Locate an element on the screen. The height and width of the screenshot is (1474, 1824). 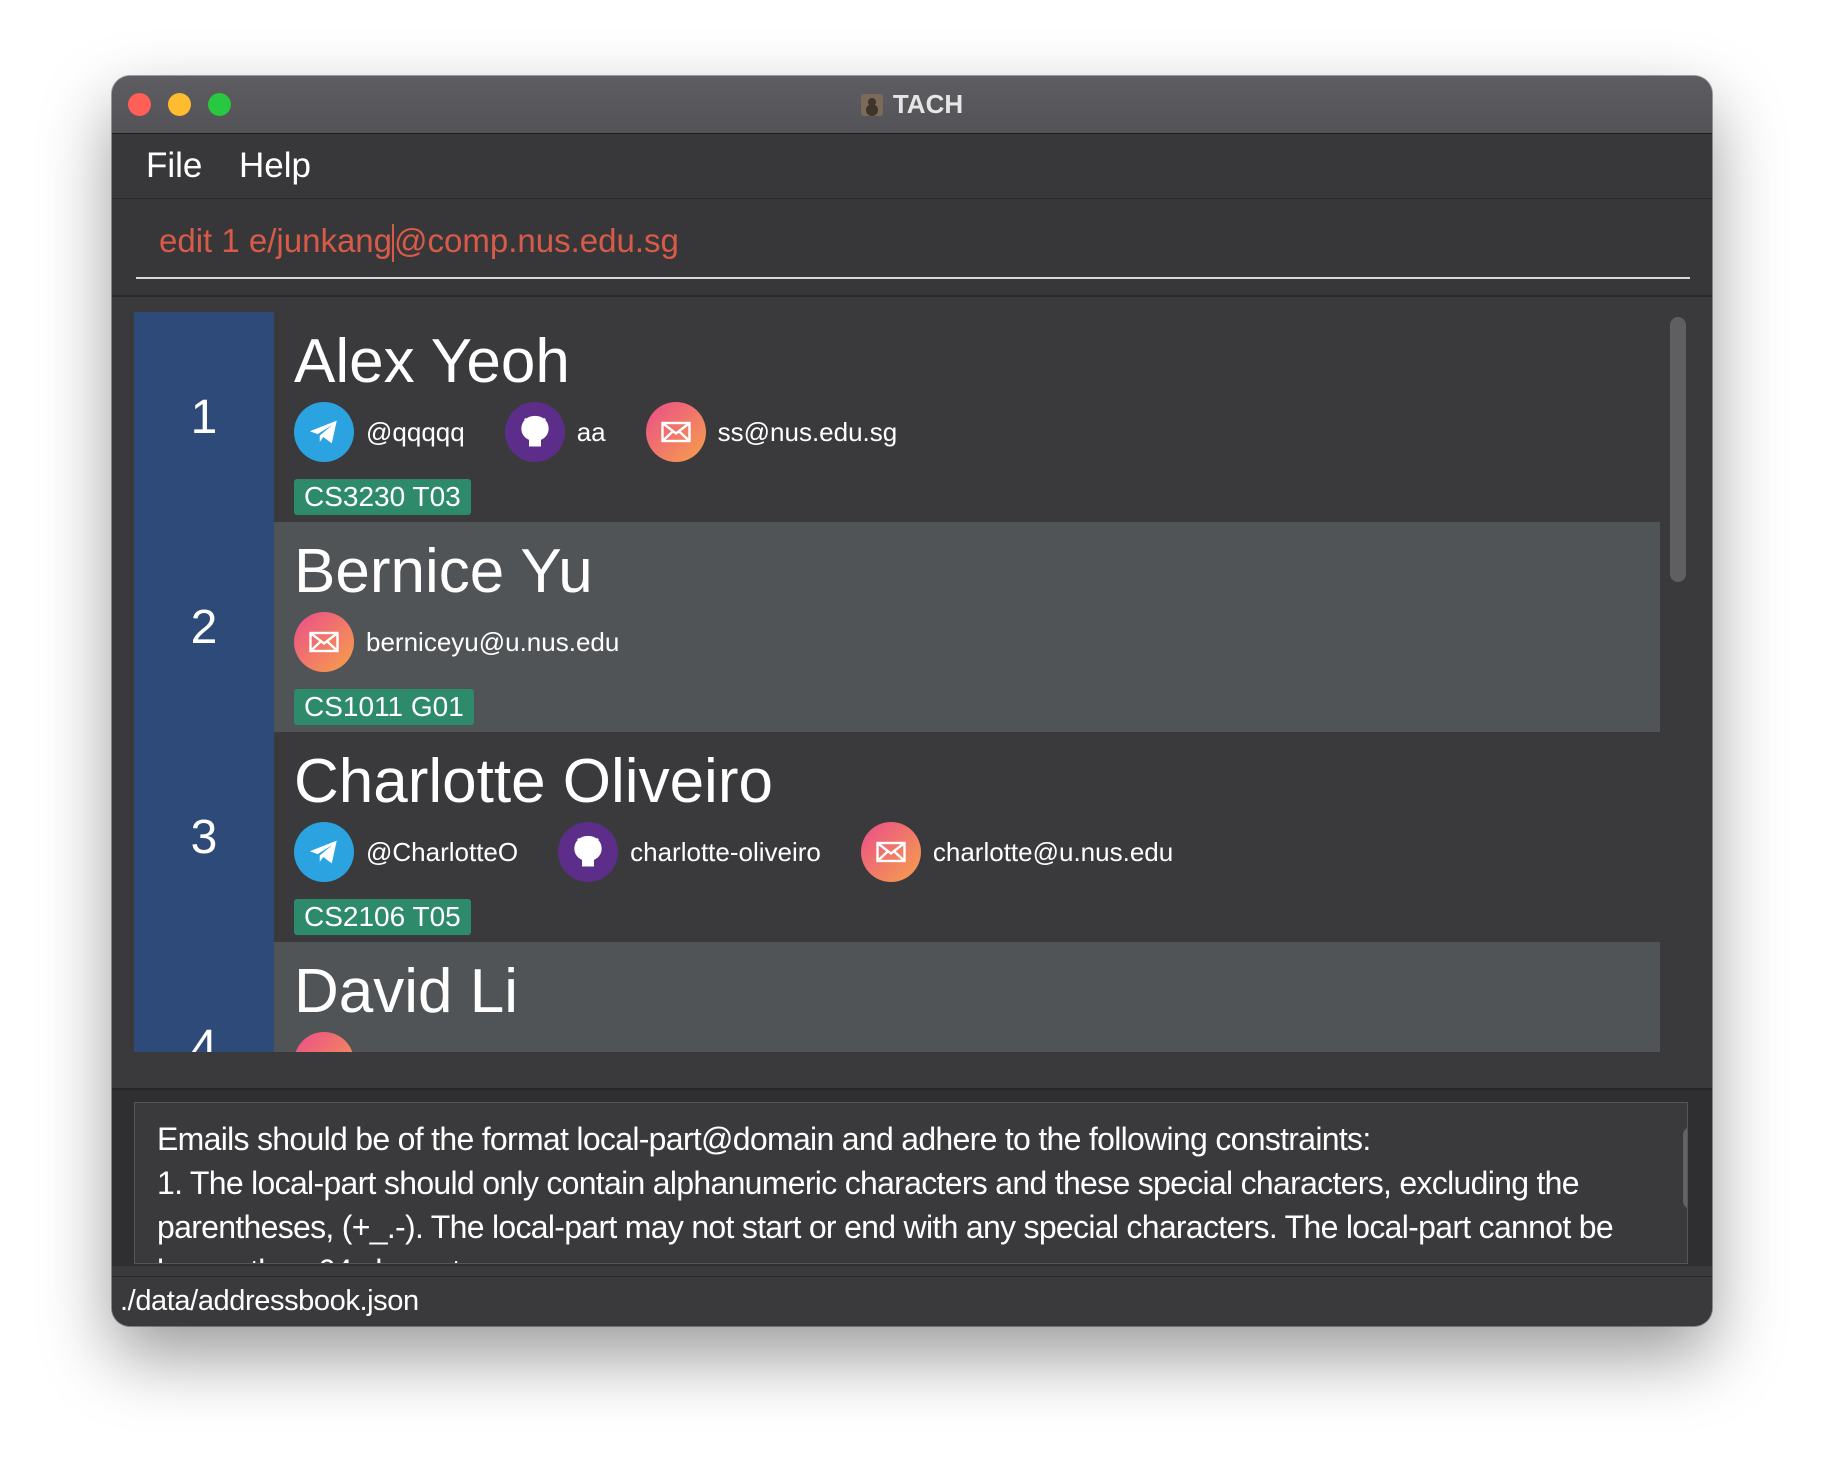
command-input: edit 1 e/junkang@comp.nus.edu.sg is located at coordinates (913, 243).